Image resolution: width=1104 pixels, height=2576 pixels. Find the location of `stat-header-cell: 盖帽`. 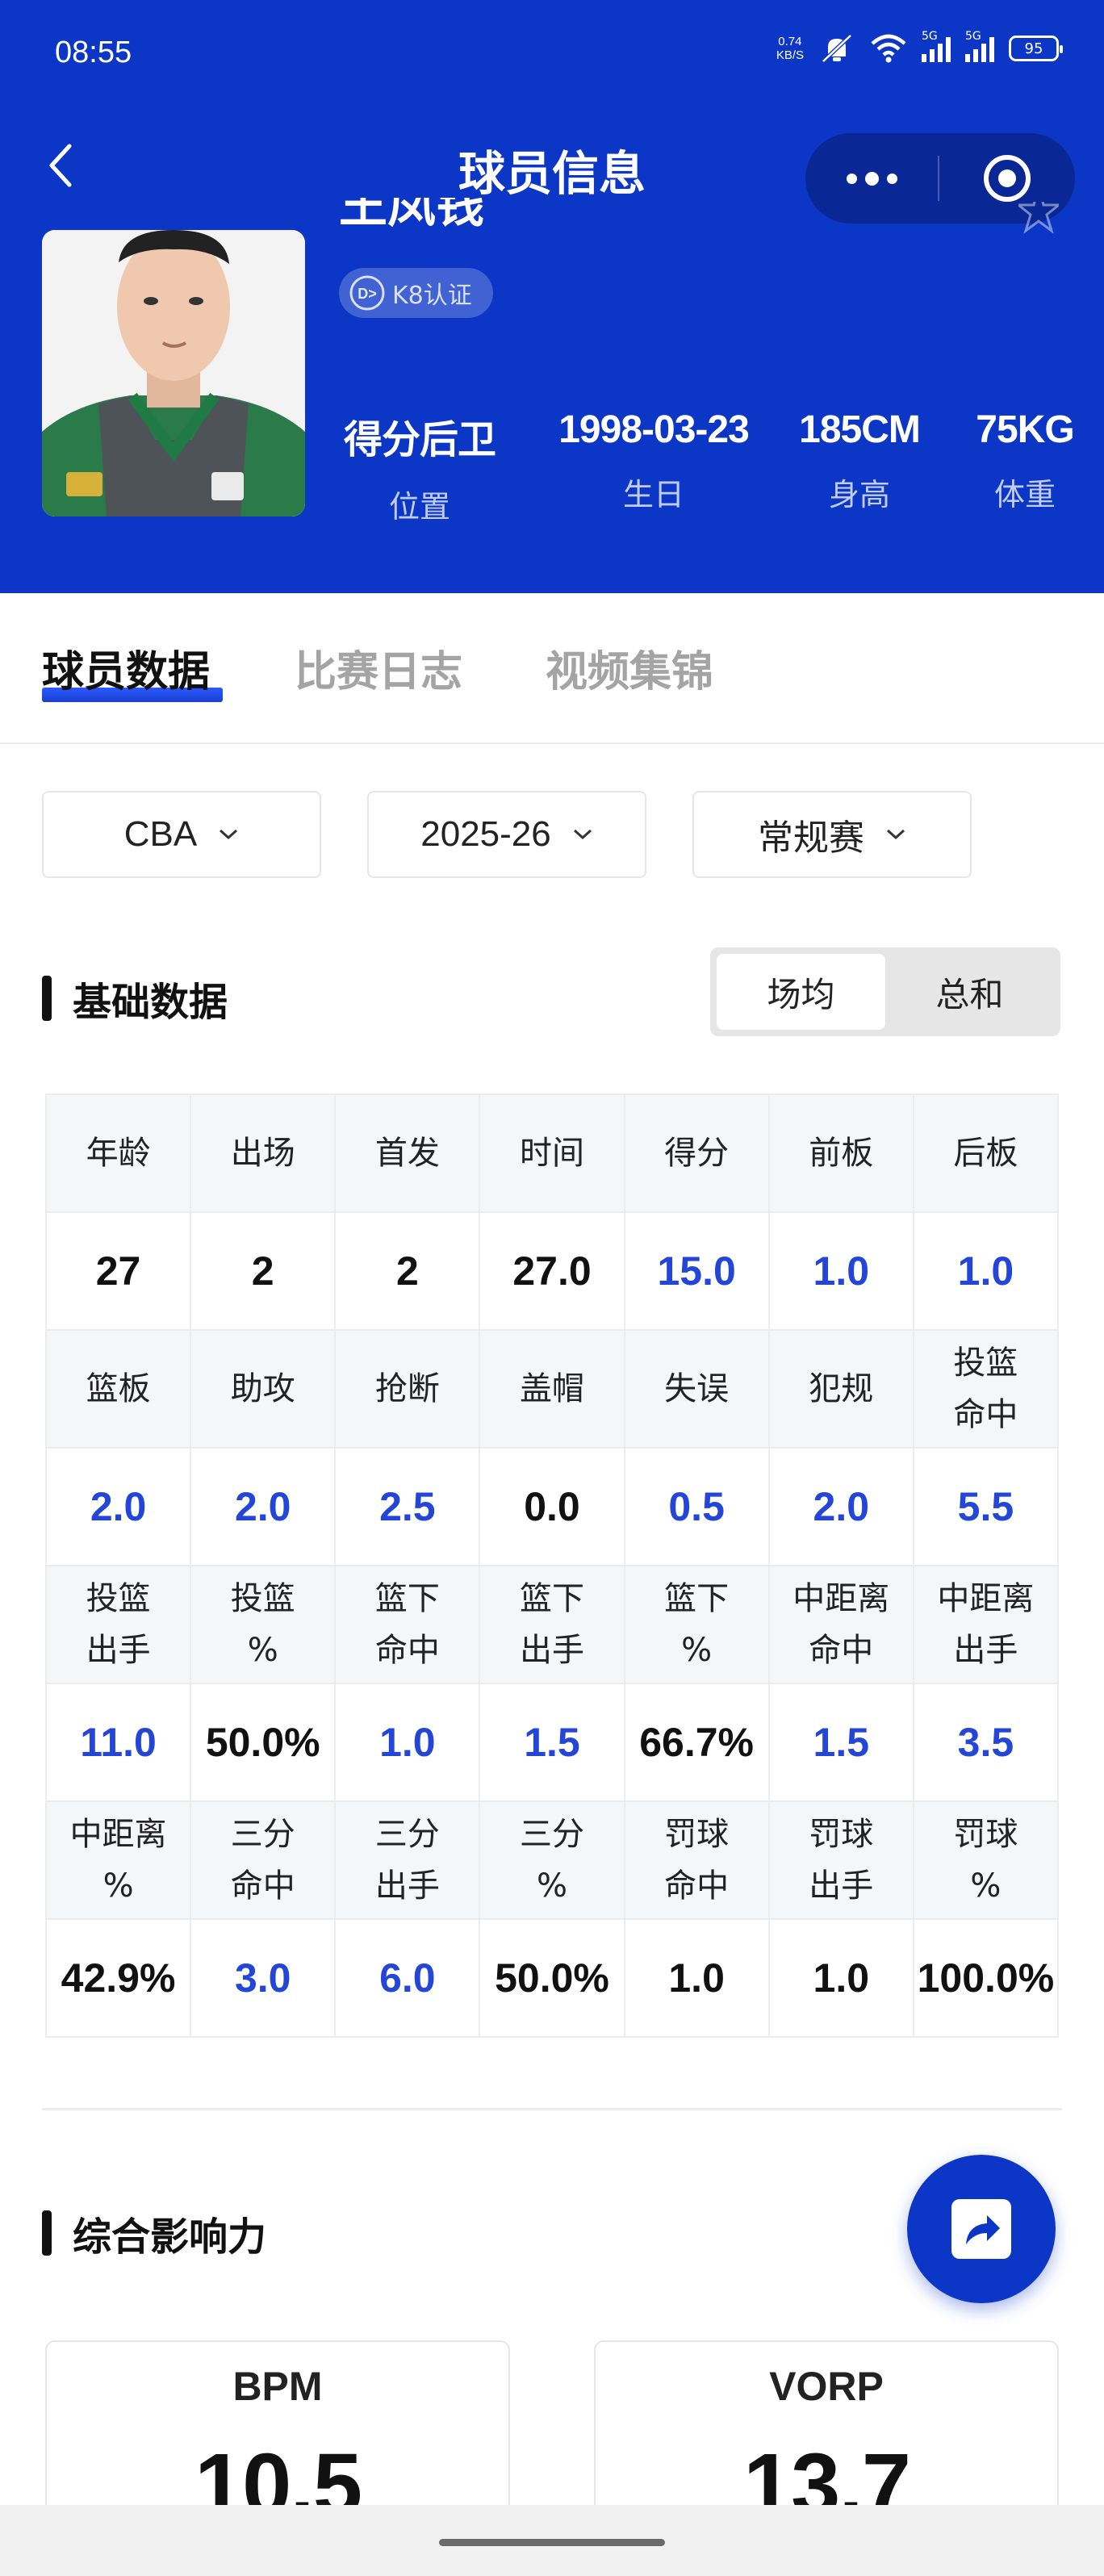

stat-header-cell: 盖帽 is located at coordinates (552, 1389).